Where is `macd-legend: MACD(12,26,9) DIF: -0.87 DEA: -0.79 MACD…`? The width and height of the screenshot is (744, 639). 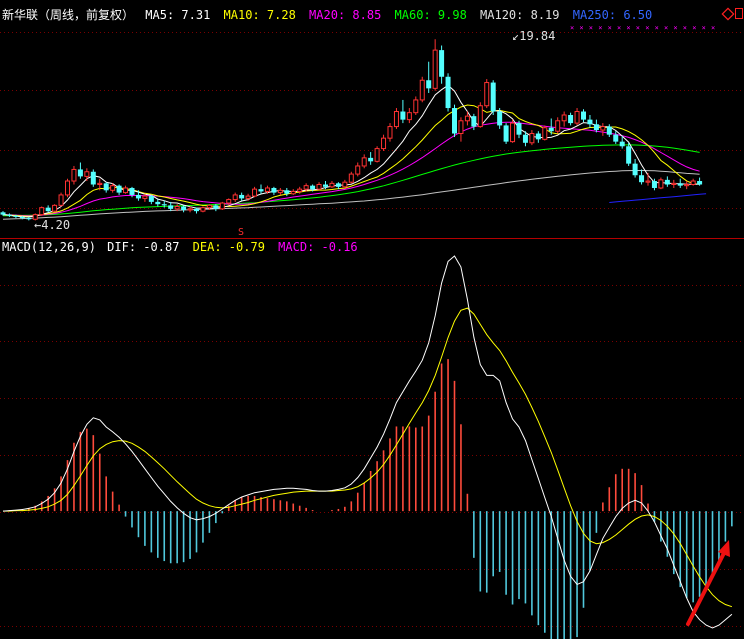 macd-legend: MACD(12,26,9) DIF: -0.87 DEA: -0.79 MACD… is located at coordinates (183, 247).